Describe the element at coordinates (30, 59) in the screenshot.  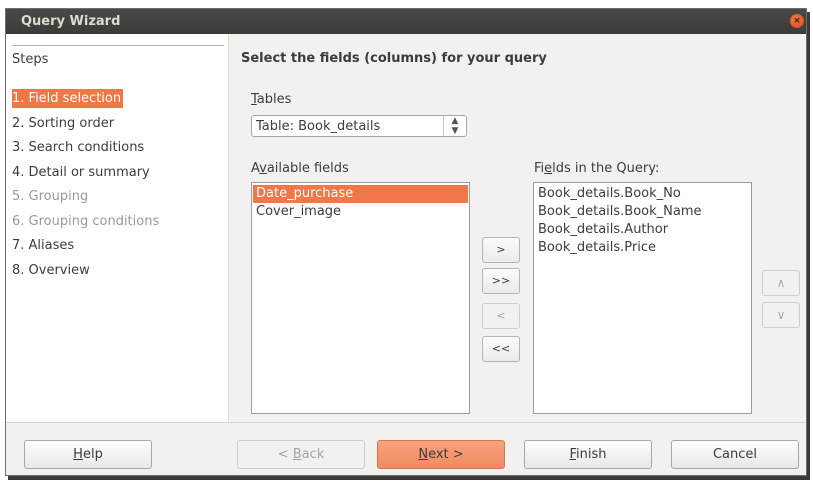
I see `steps-title: Steps` at that location.